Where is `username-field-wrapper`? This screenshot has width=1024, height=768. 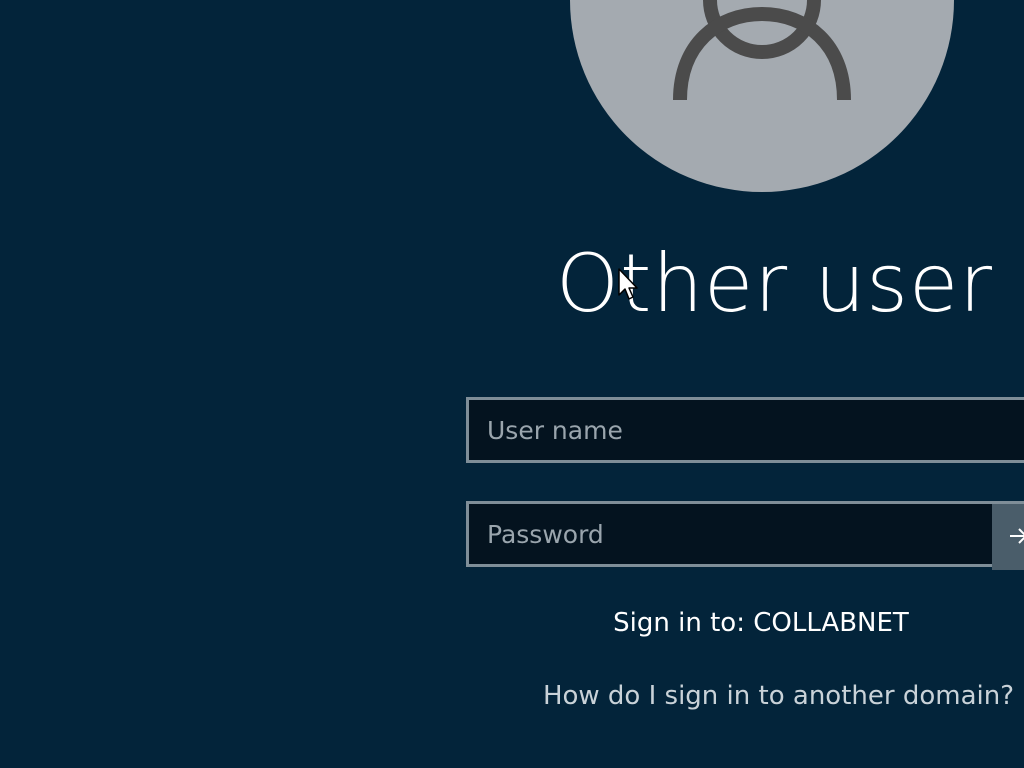 username-field-wrapper is located at coordinates (745, 430).